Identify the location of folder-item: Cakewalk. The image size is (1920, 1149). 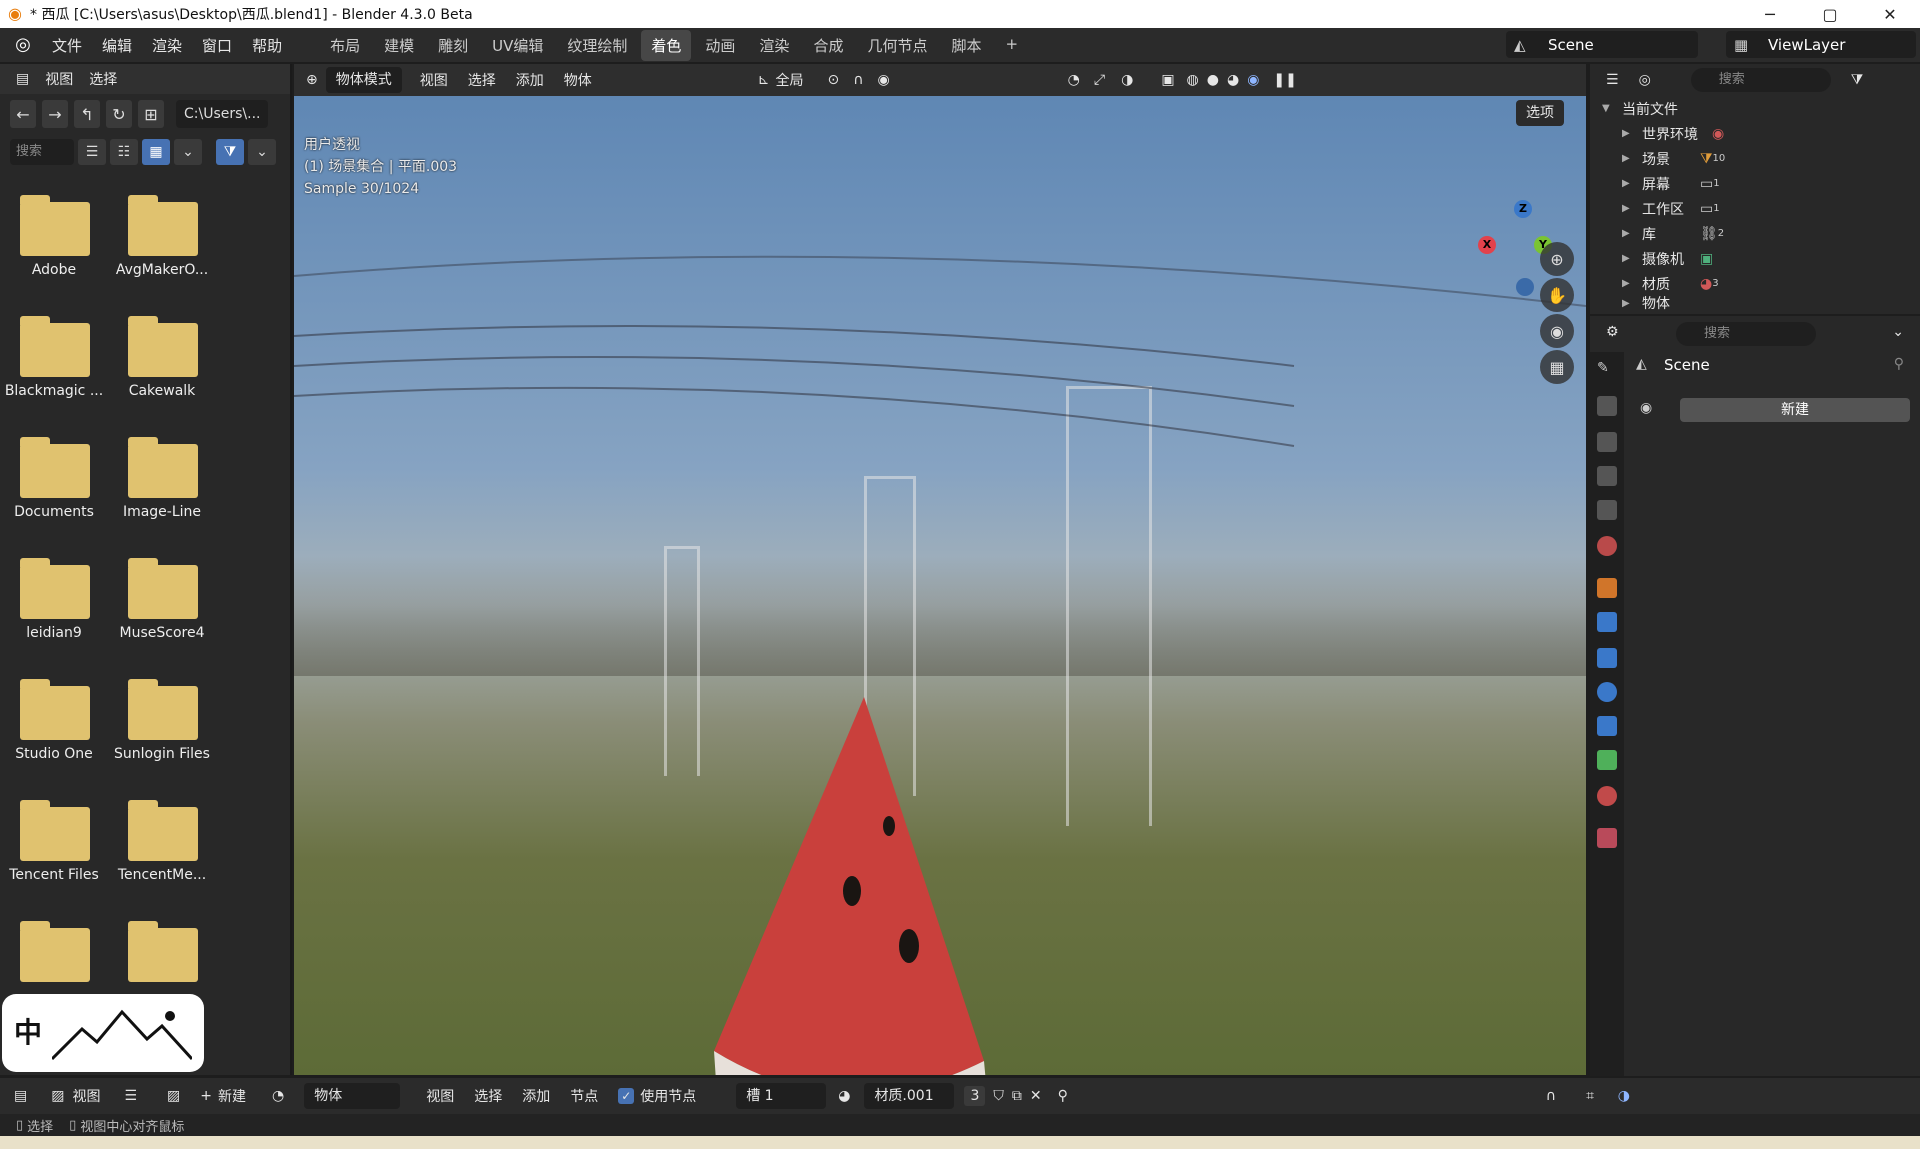
(162, 360).